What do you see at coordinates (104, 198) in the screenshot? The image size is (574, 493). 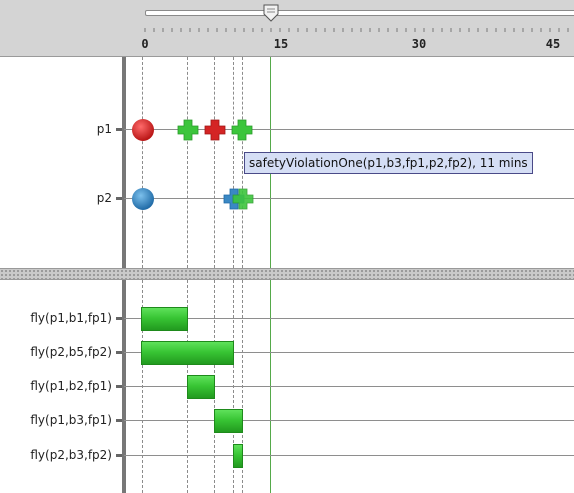 I see `row-label-p2: p2` at bounding box center [104, 198].